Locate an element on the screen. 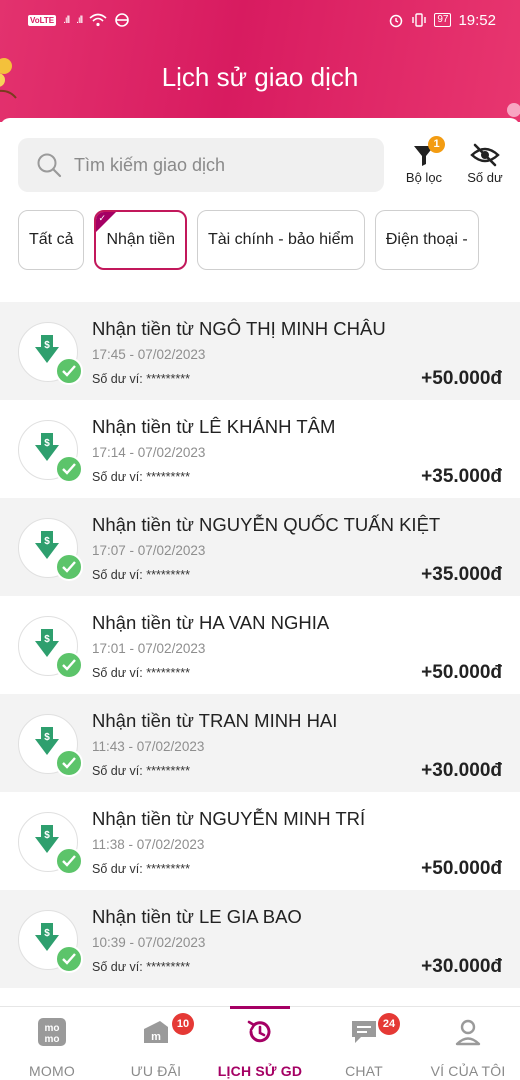 The height and width of the screenshot is (1080, 520). volte-icon: VoLTE is located at coordinates (42, 20).